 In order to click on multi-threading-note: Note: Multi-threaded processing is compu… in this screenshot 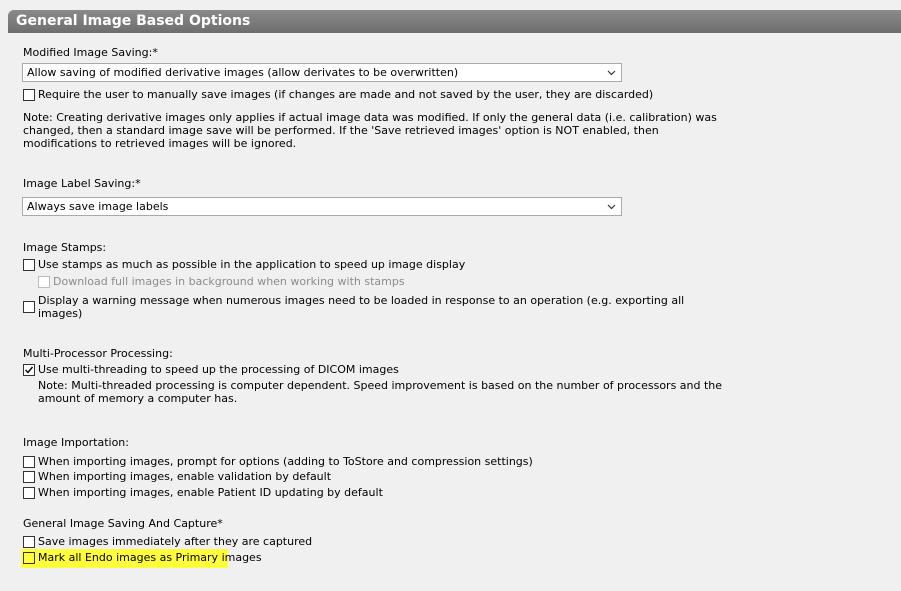, I will do `click(380, 392)`.